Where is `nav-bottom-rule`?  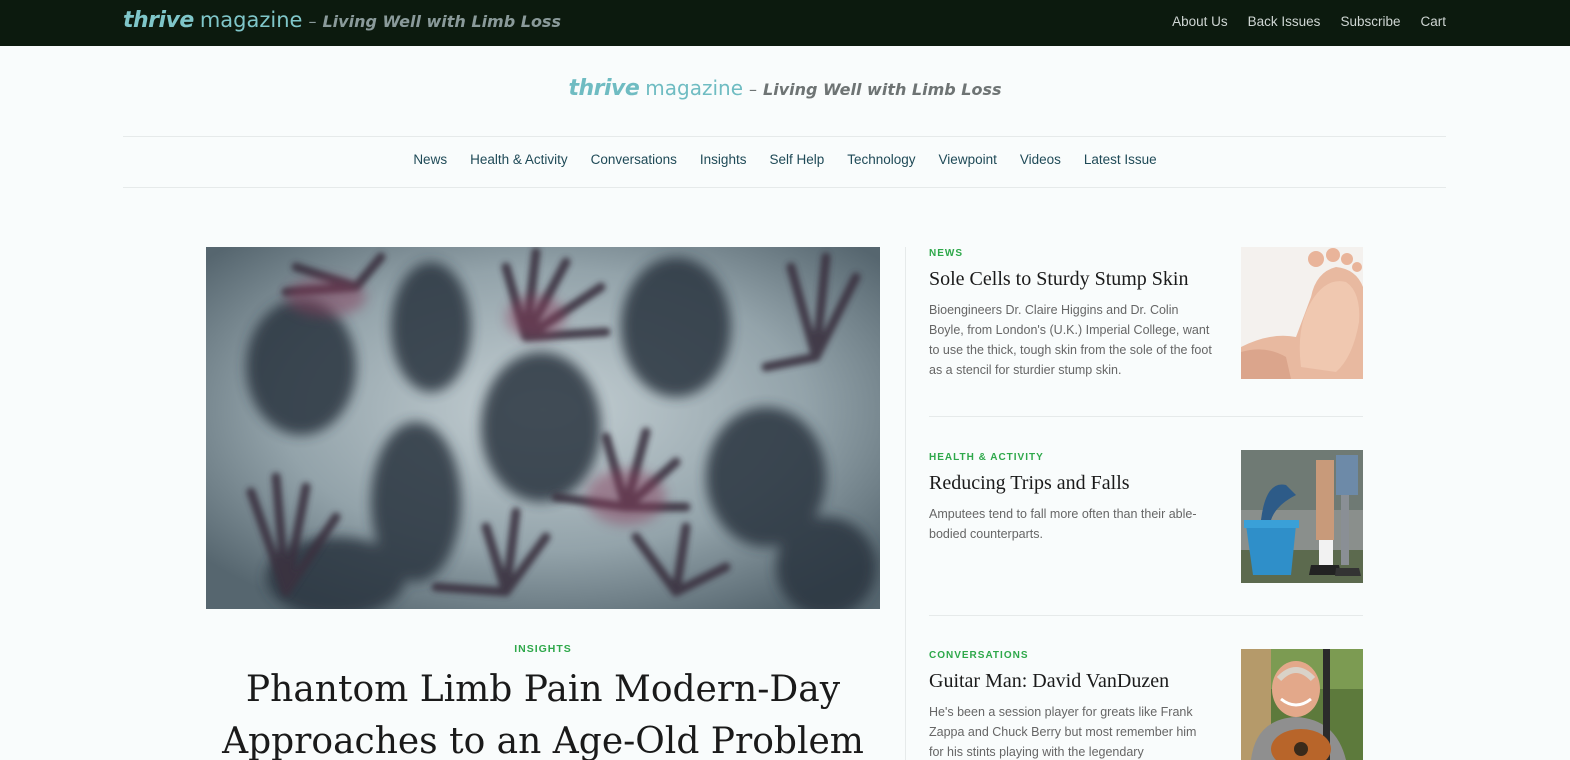
nav-bottom-rule is located at coordinates (784, 187).